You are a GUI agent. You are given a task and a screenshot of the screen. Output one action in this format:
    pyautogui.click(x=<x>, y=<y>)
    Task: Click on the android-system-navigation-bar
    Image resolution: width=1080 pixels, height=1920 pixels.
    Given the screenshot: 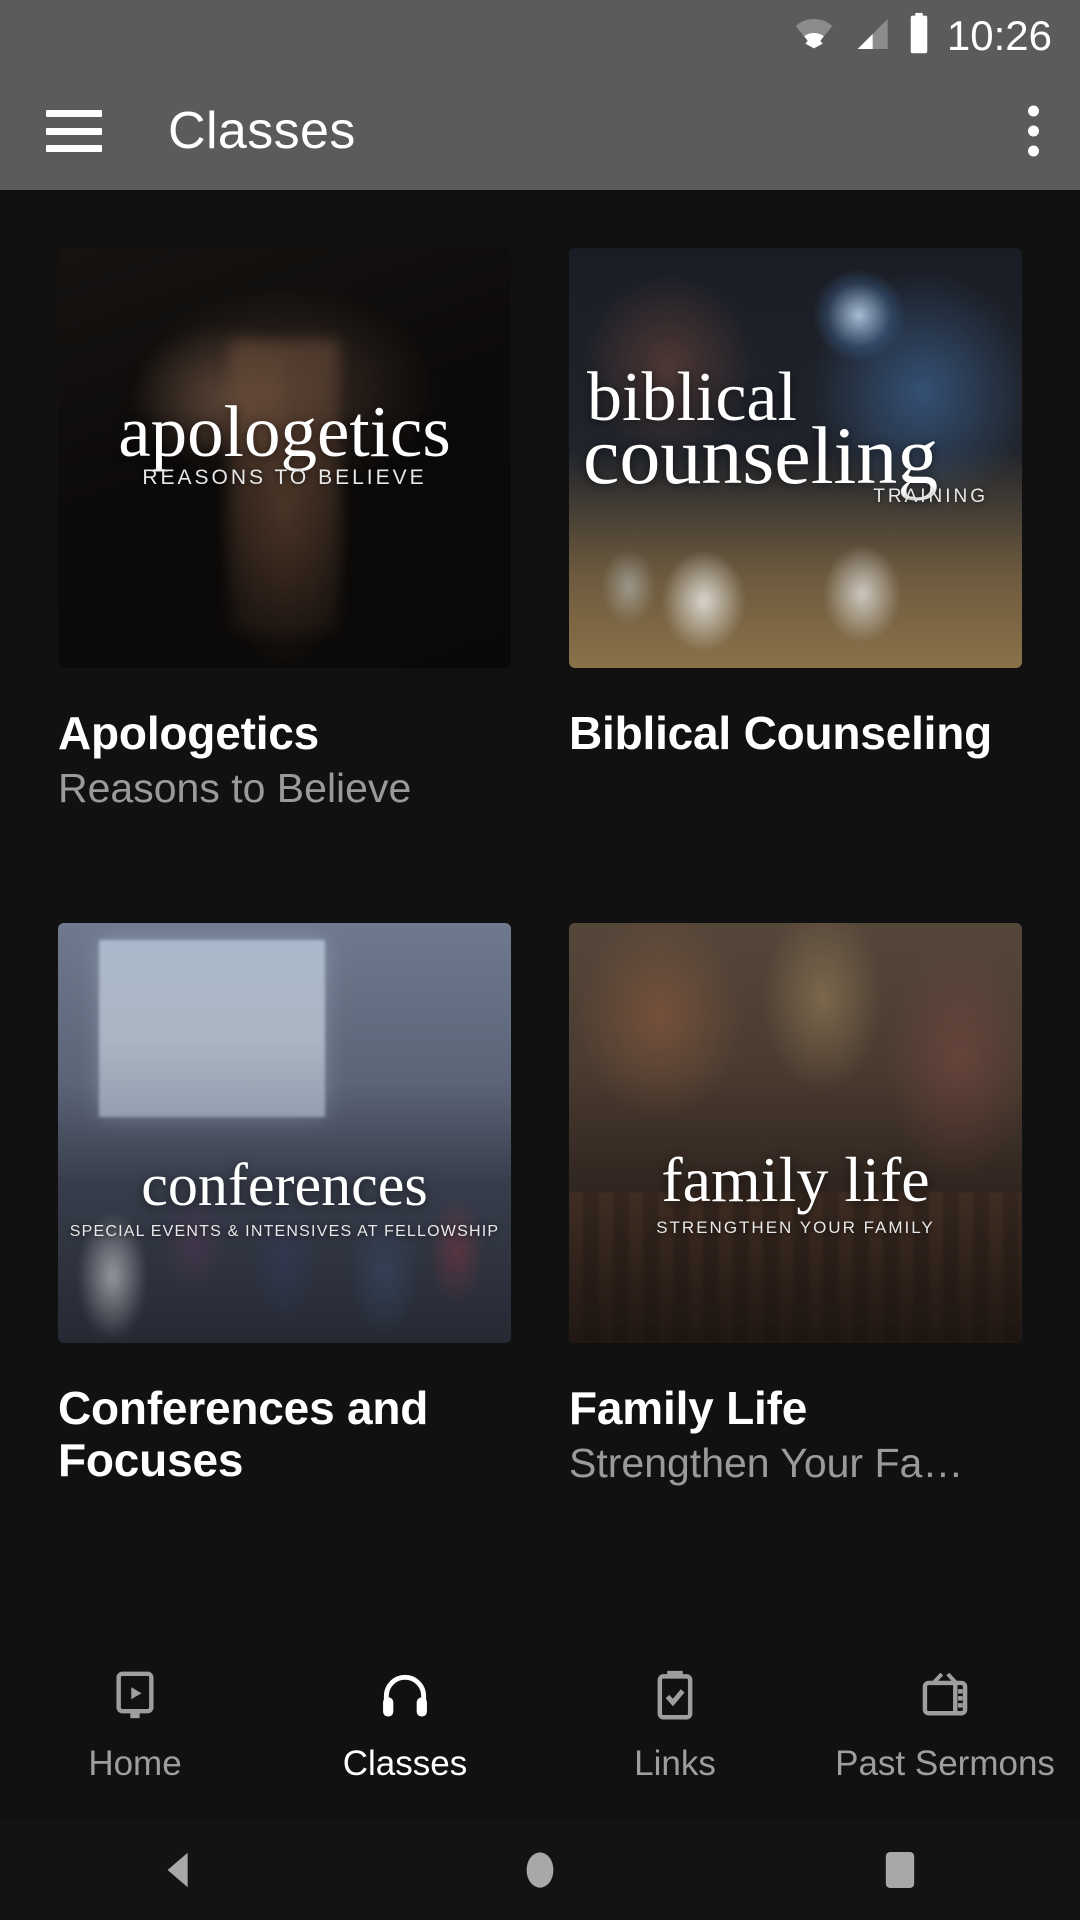 What is the action you would take?
    pyautogui.click(x=540, y=1870)
    